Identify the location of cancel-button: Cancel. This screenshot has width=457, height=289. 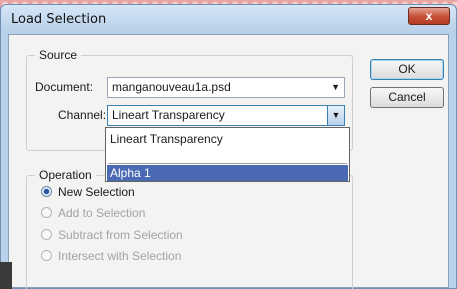
(407, 97).